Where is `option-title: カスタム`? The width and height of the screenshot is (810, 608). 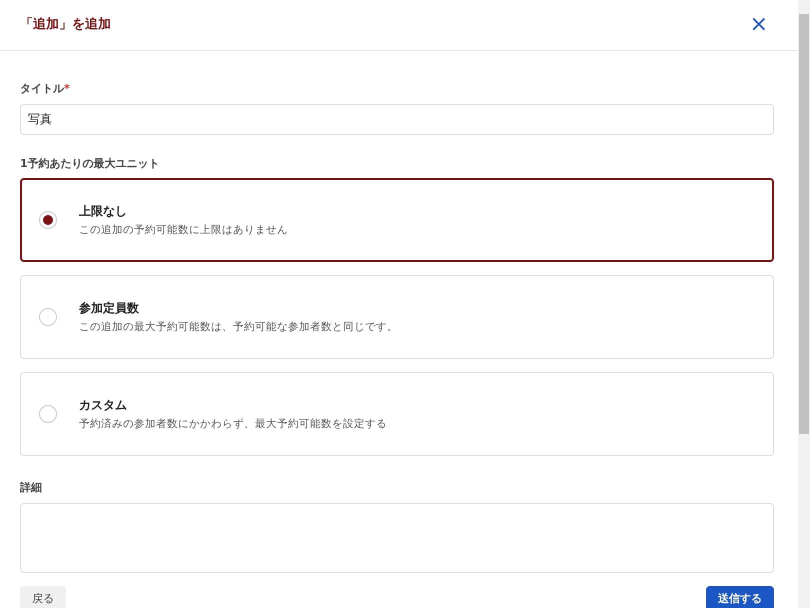 option-title: カスタム is located at coordinates (103, 405).